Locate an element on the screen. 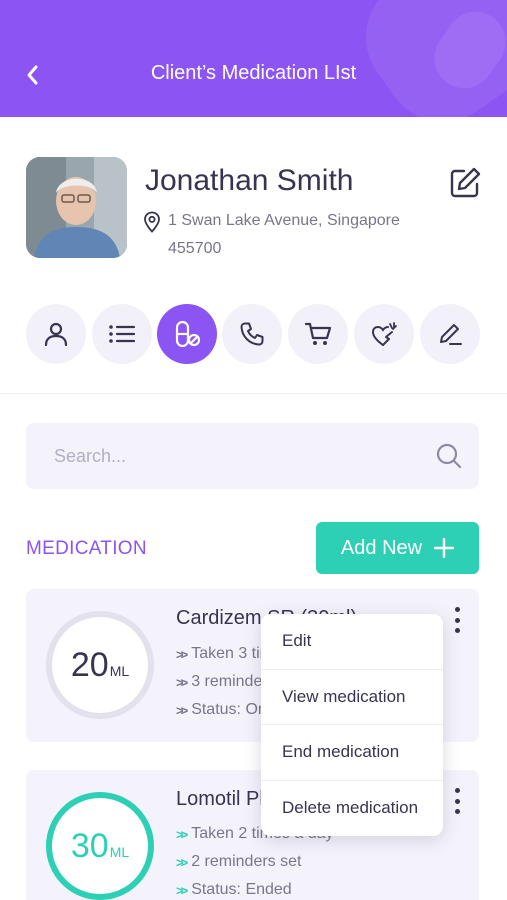 Image resolution: width=507 pixels, height=900 pixels. client-name: Jonathan Smith is located at coordinates (249, 180).